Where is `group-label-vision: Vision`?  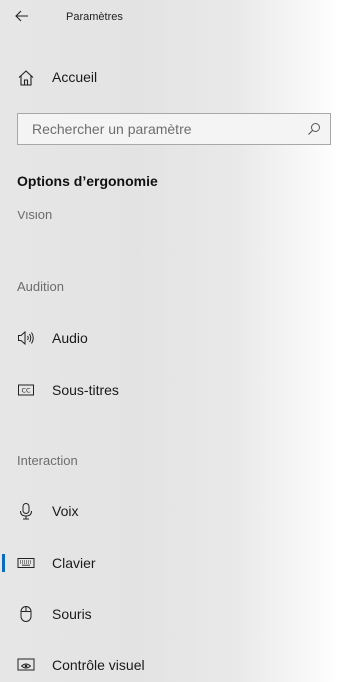
group-label-vision: Vision is located at coordinates (35, 216).